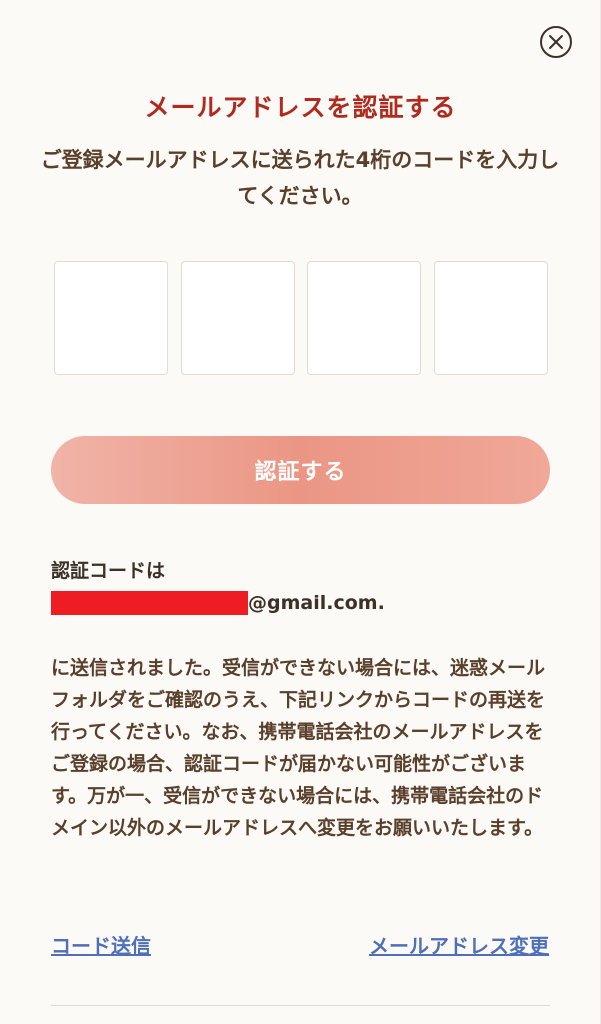 This screenshot has width=601, height=1024. Describe the element at coordinates (101, 944) in the screenshot. I see `resend-code-link: コード送信` at that location.